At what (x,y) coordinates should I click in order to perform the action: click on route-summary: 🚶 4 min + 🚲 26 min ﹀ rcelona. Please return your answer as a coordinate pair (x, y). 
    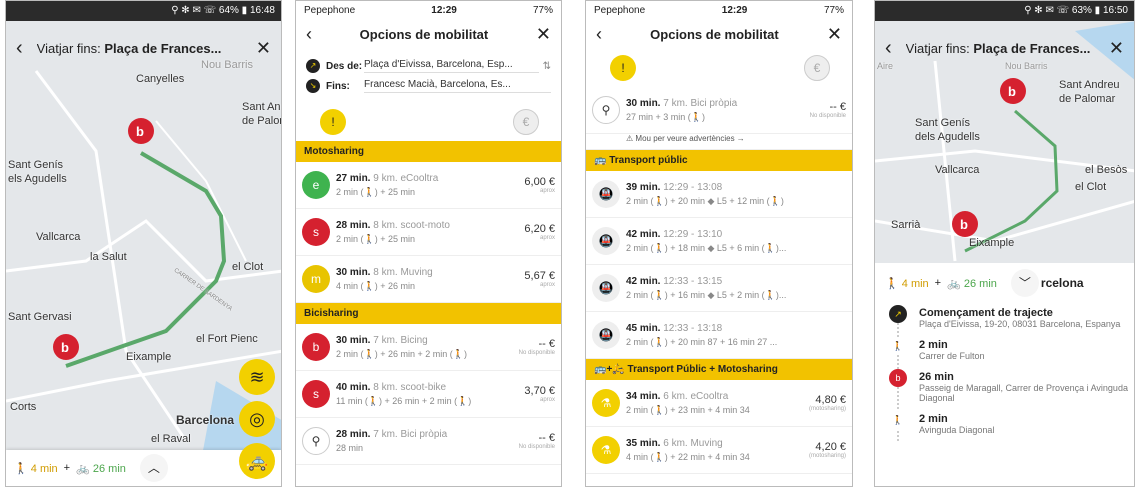
    Looking at the image, I should click on (1004, 283).